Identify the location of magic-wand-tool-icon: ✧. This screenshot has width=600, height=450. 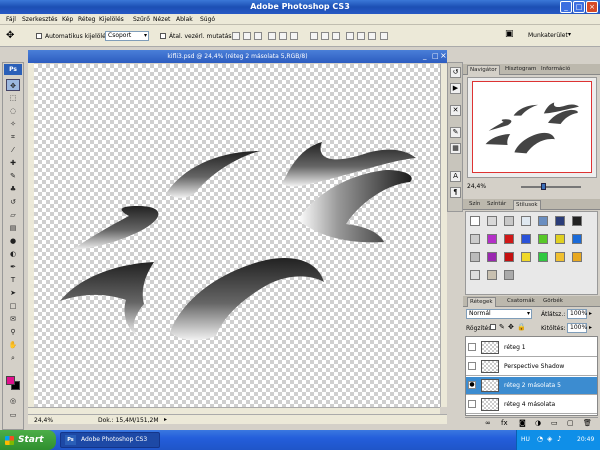
(13, 124).